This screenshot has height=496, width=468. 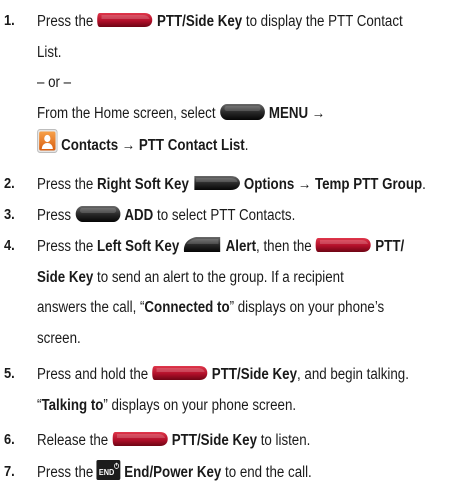 I want to click on contacts-app-icon, so click(x=47, y=141).